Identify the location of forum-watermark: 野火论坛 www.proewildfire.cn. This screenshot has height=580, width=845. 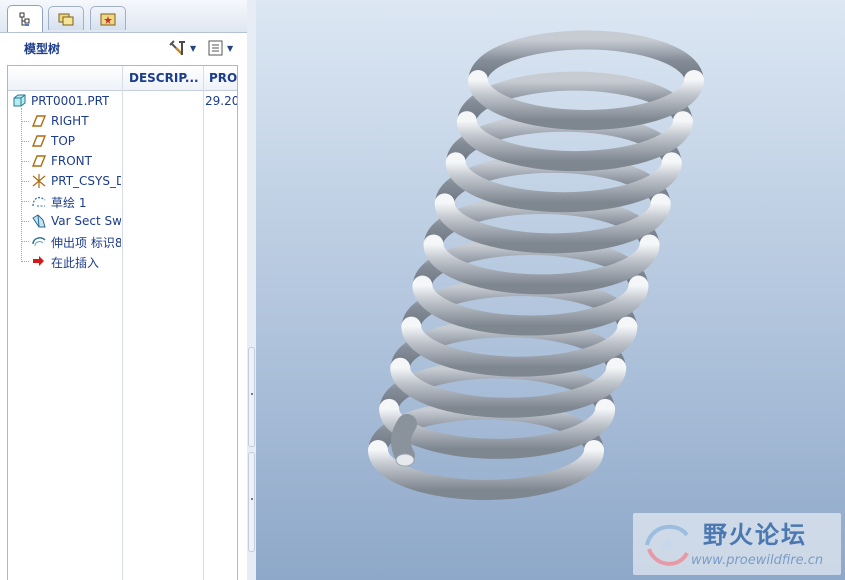
(737, 544).